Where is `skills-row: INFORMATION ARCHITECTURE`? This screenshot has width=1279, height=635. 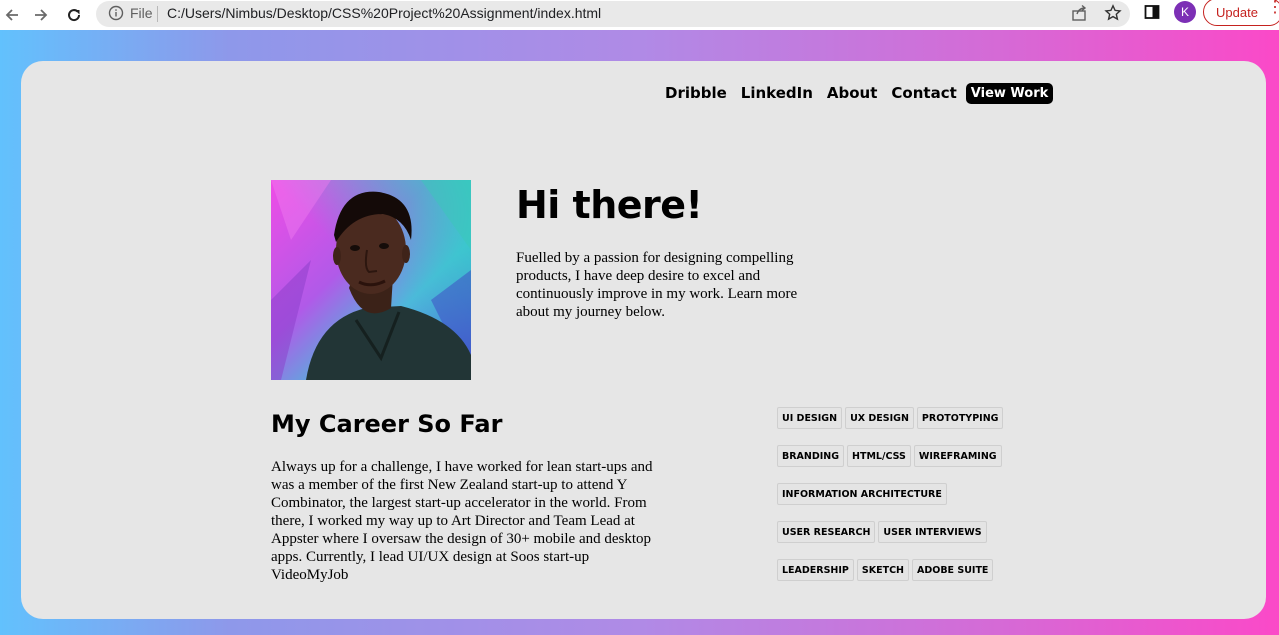
skills-row: INFORMATION ARCHITECTURE is located at coordinates (897, 502).